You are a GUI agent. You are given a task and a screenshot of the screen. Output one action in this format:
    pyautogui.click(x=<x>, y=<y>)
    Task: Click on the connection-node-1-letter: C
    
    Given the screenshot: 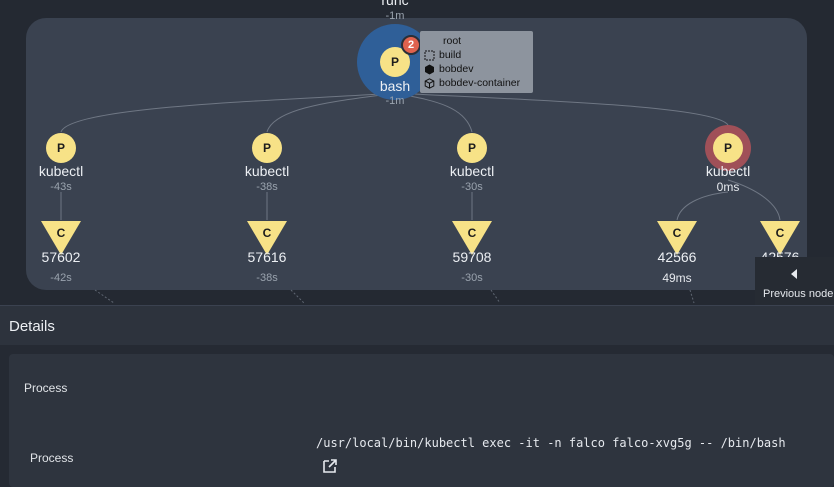 What is the action you would take?
    pyautogui.click(x=61, y=233)
    